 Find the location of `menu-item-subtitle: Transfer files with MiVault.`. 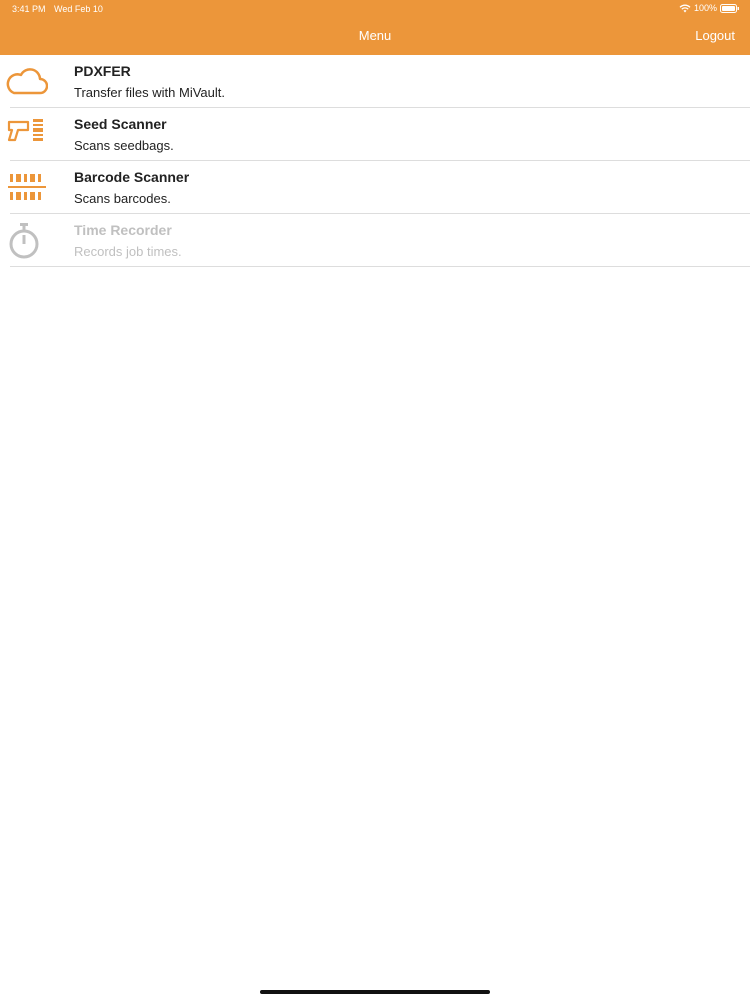

menu-item-subtitle: Transfer files with MiVault. is located at coordinates (149, 92).